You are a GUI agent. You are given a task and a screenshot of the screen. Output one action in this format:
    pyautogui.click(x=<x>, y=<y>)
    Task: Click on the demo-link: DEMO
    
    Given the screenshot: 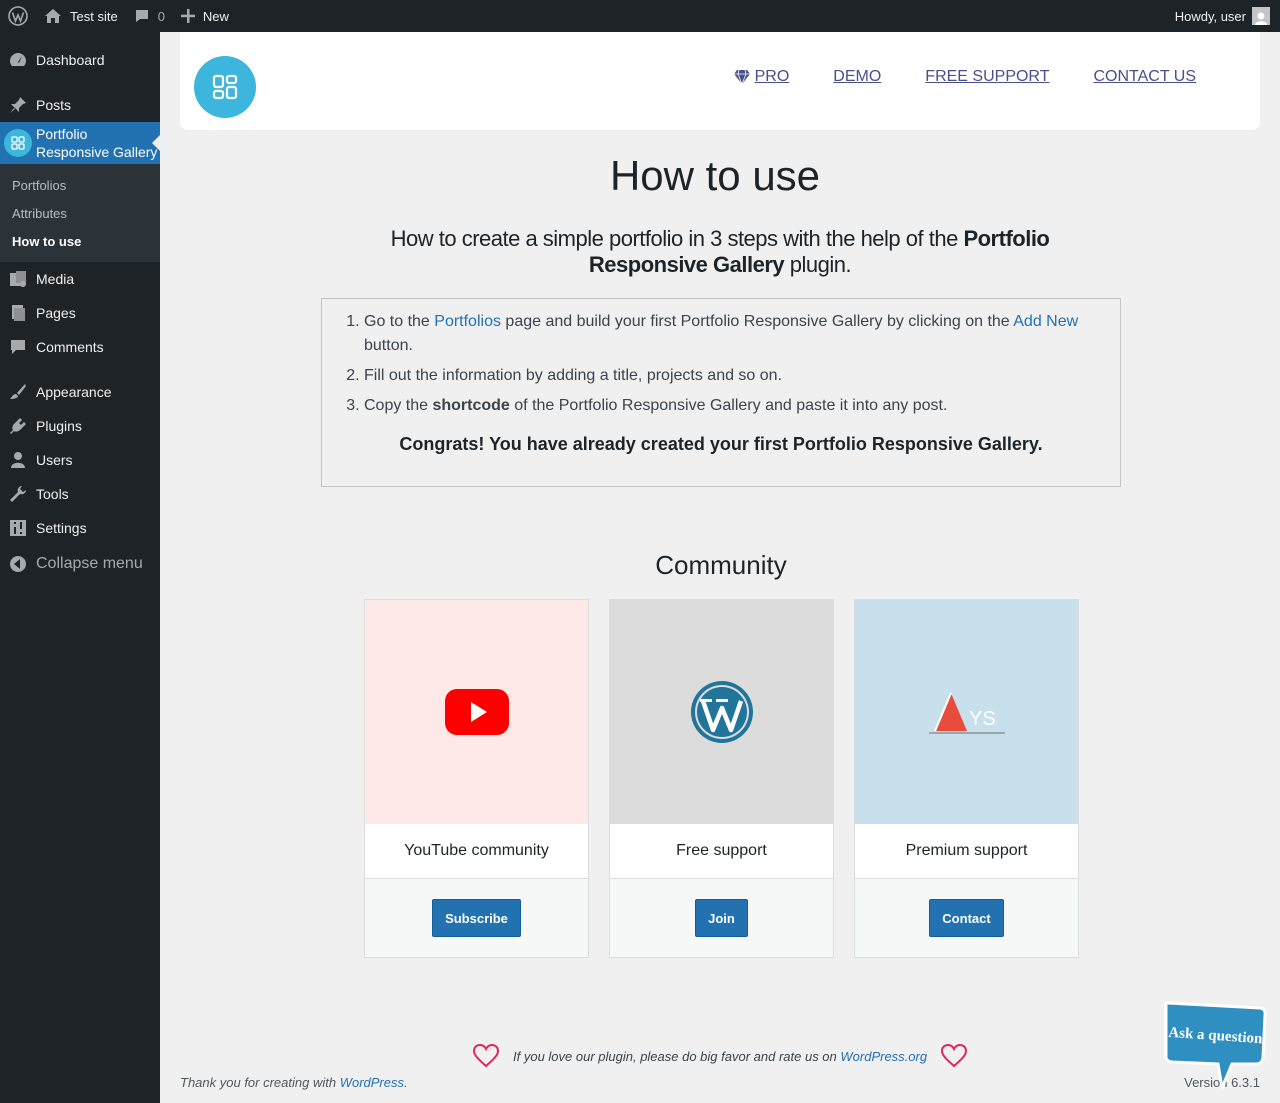 What is the action you would take?
    pyautogui.click(x=857, y=77)
    